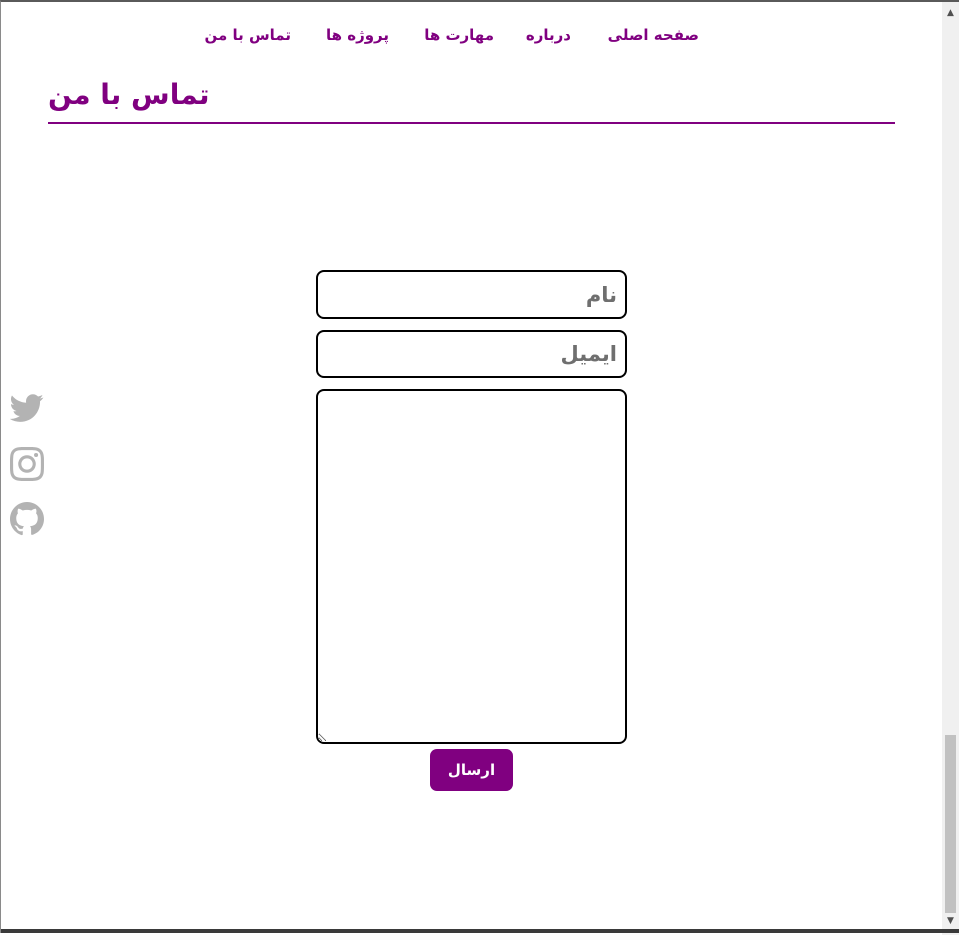 The height and width of the screenshot is (935, 959). Describe the element at coordinates (471, 294) in the screenshot. I see `name-input` at that location.